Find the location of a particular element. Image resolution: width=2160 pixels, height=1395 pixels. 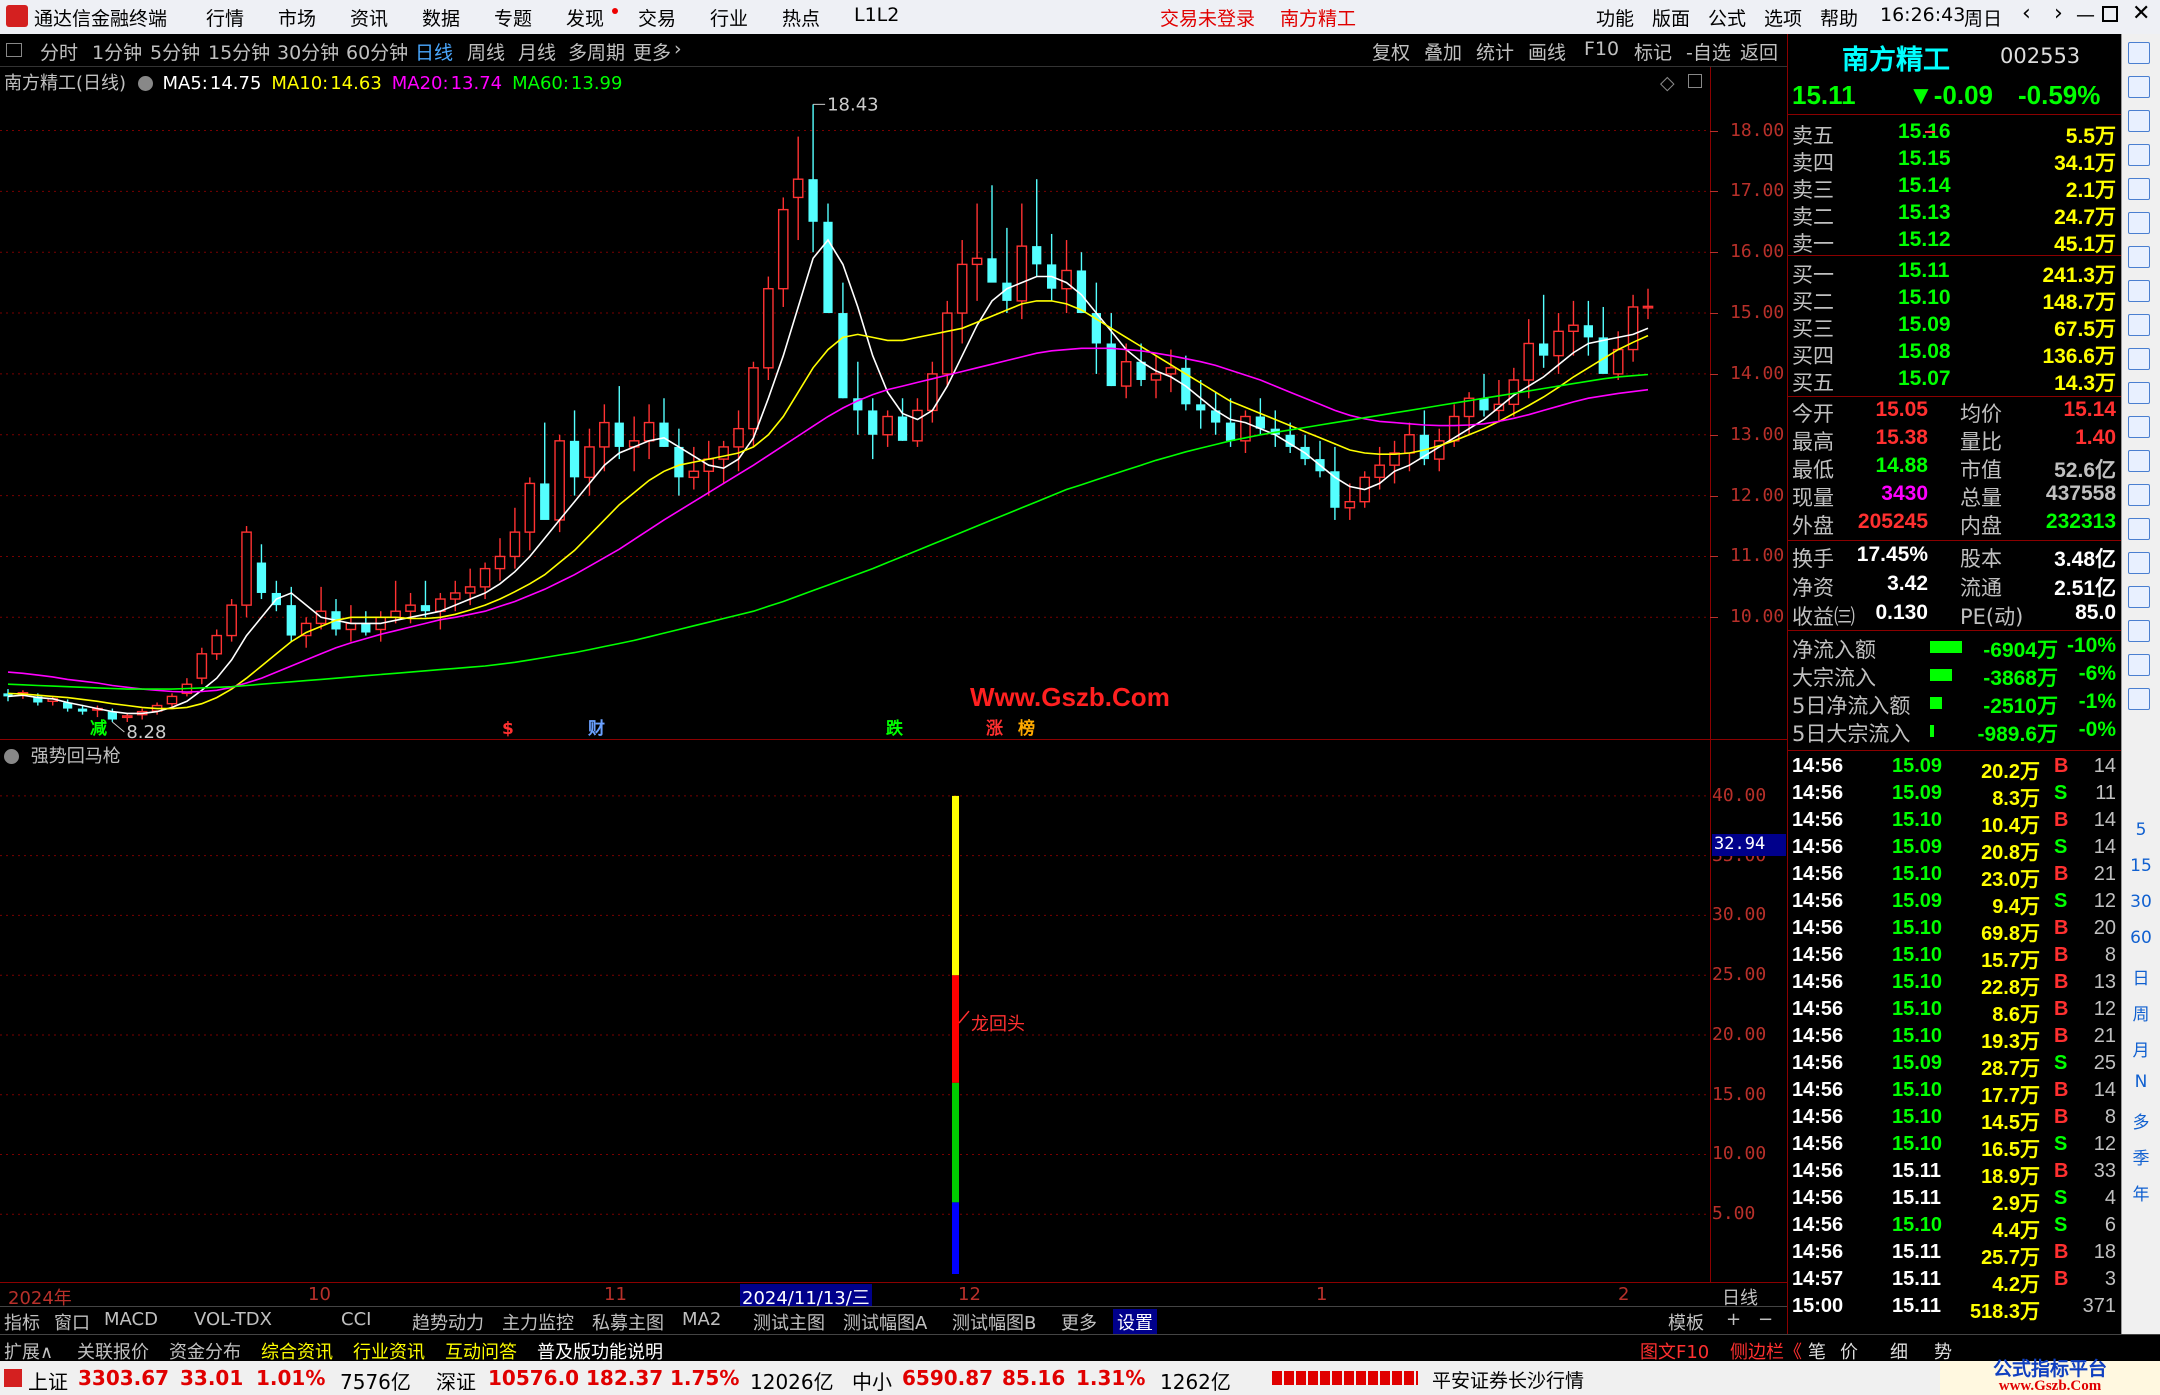

period-30min: 30分钟 is located at coordinates (308, 51).